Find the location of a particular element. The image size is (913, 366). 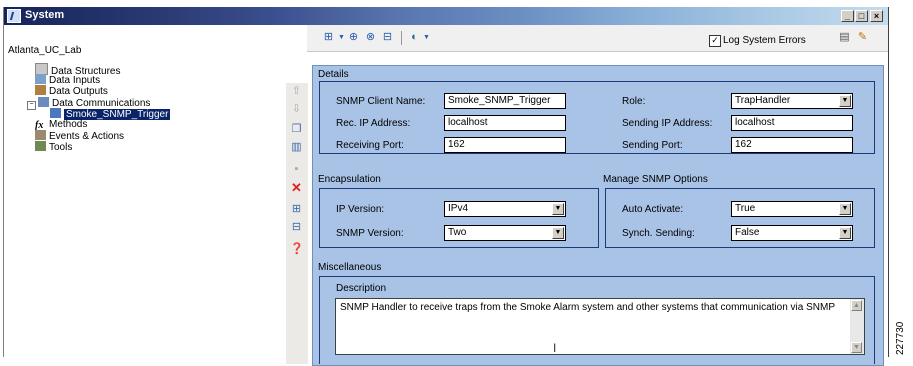

client-name-field: Smoke_SNMP_Trigger is located at coordinates (505, 101).